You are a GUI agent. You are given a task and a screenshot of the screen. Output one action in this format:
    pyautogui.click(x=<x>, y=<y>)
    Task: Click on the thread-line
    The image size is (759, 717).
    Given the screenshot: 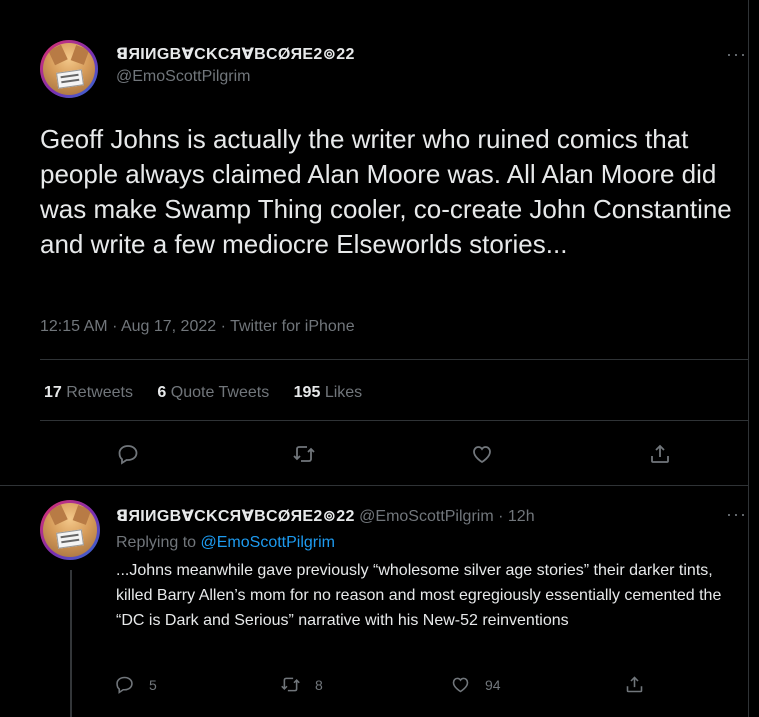 What is the action you would take?
    pyautogui.click(x=71, y=643)
    